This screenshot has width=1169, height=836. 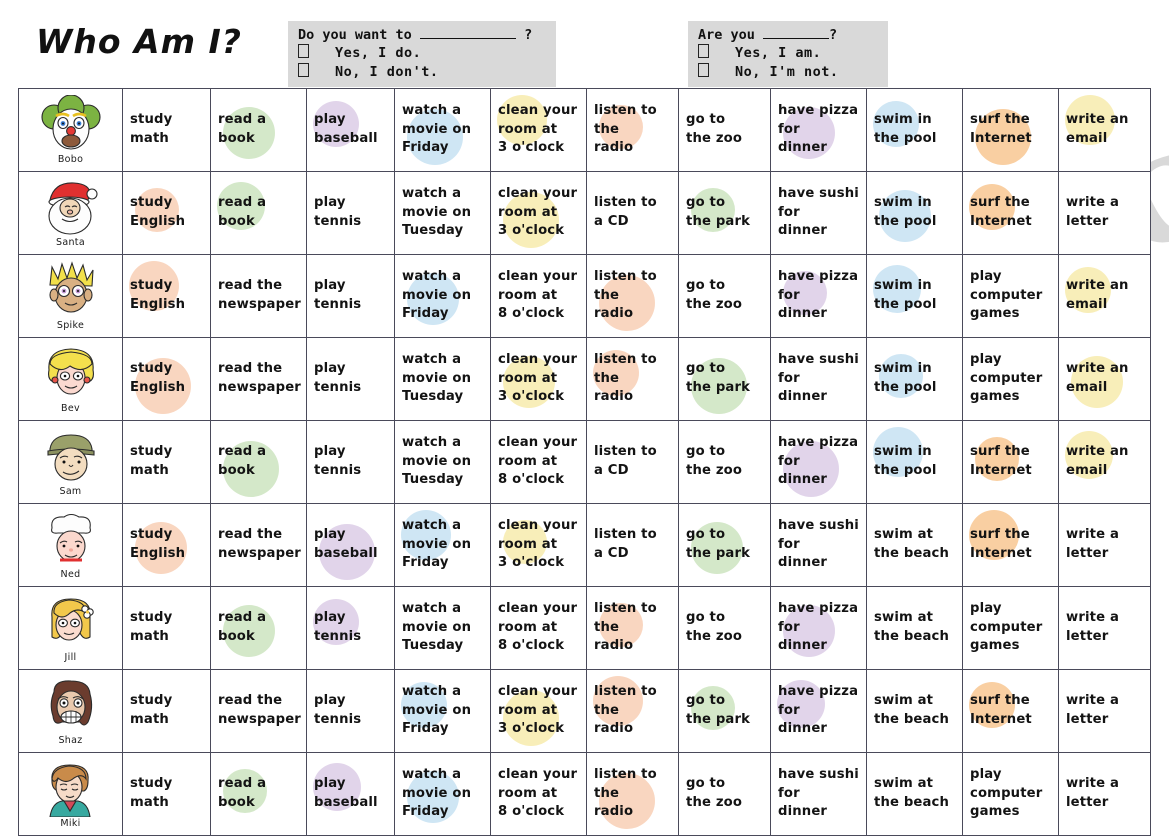 What do you see at coordinates (422, 71) in the screenshot?
I see `answer-option-no: No, I don't.` at bounding box center [422, 71].